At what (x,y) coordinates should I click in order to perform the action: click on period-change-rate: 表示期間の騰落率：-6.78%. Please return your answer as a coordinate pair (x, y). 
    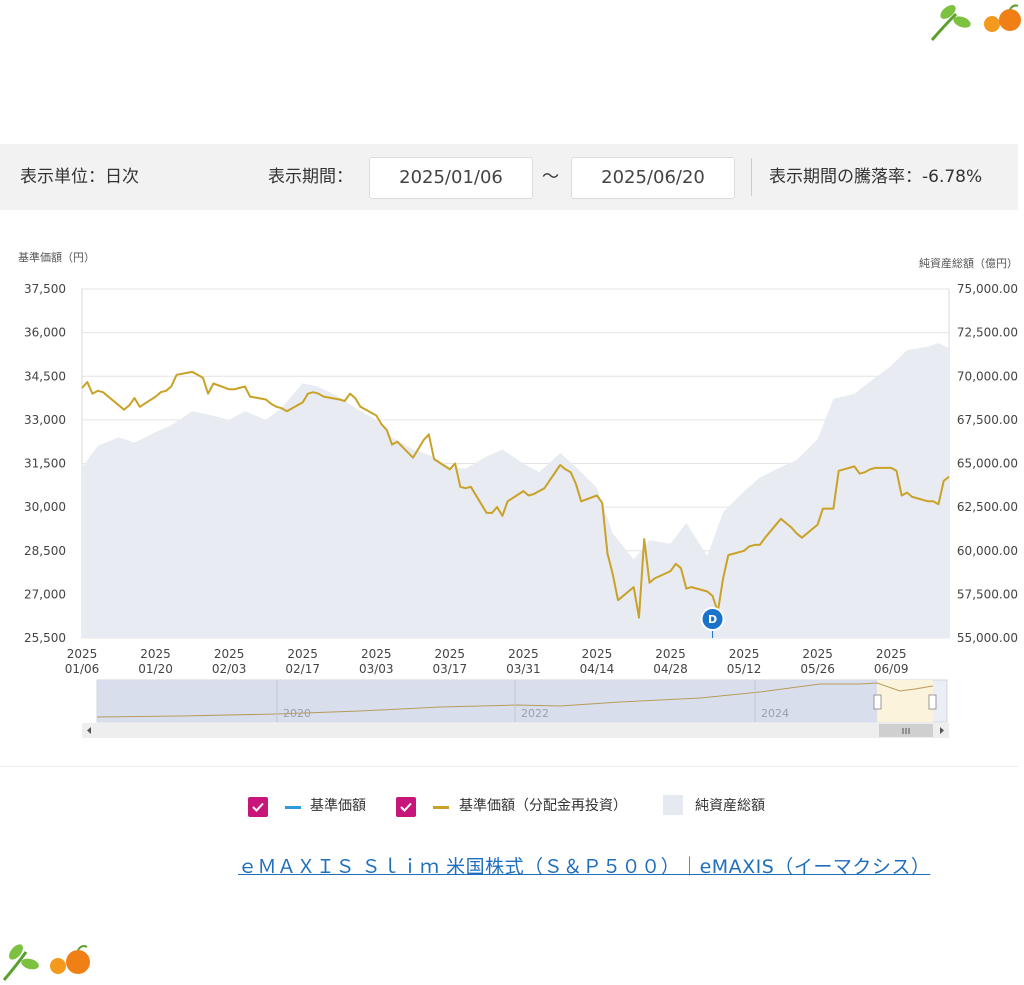
    Looking at the image, I should click on (876, 177).